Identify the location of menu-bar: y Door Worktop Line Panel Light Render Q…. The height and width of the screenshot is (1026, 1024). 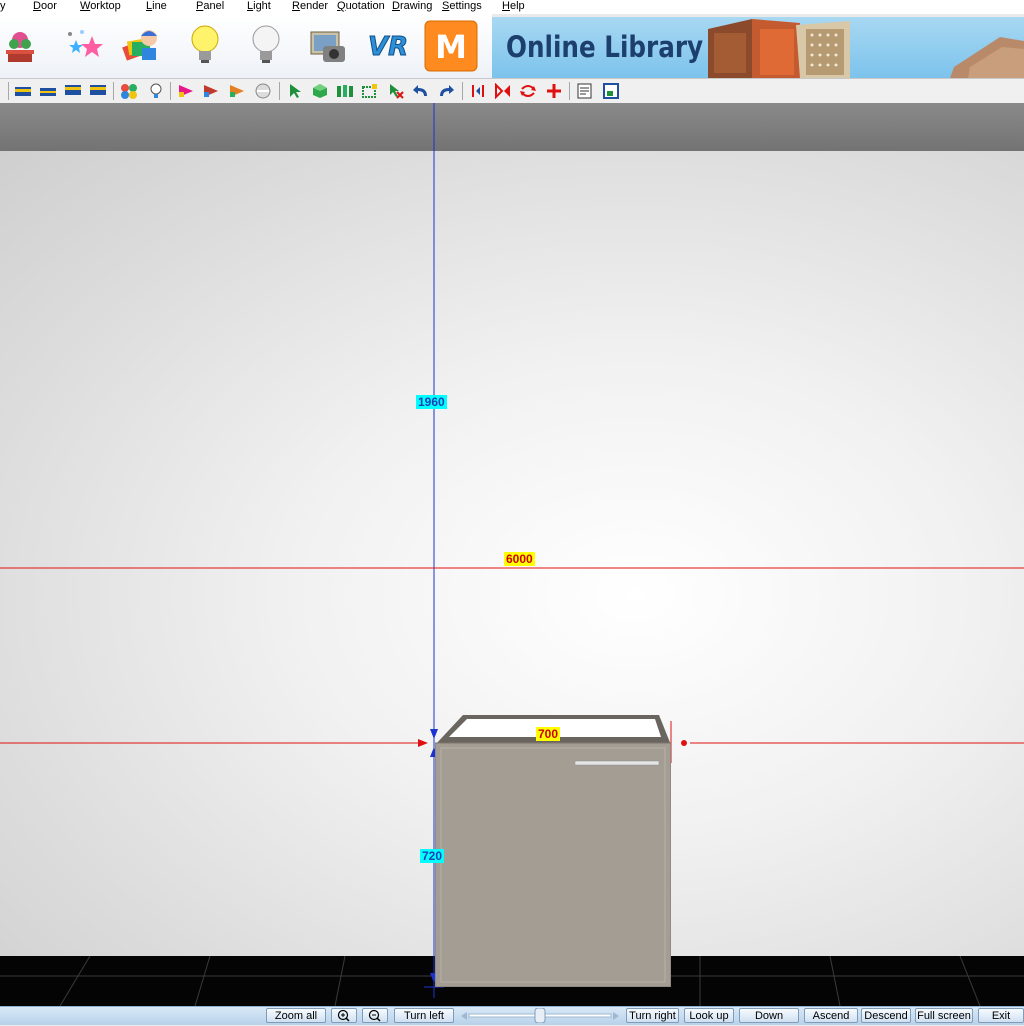
(512, 7).